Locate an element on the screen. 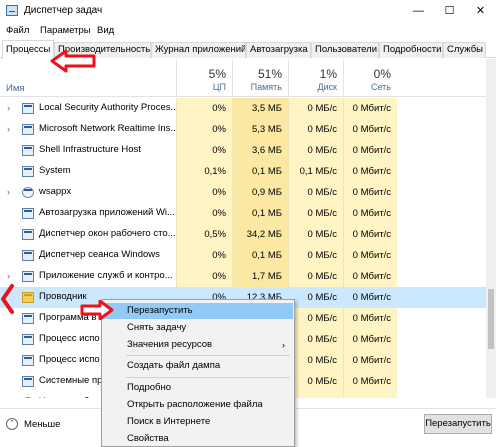 This screenshot has width=496, height=447. context-menu-item: Открыть расположение файла is located at coordinates (198, 405).